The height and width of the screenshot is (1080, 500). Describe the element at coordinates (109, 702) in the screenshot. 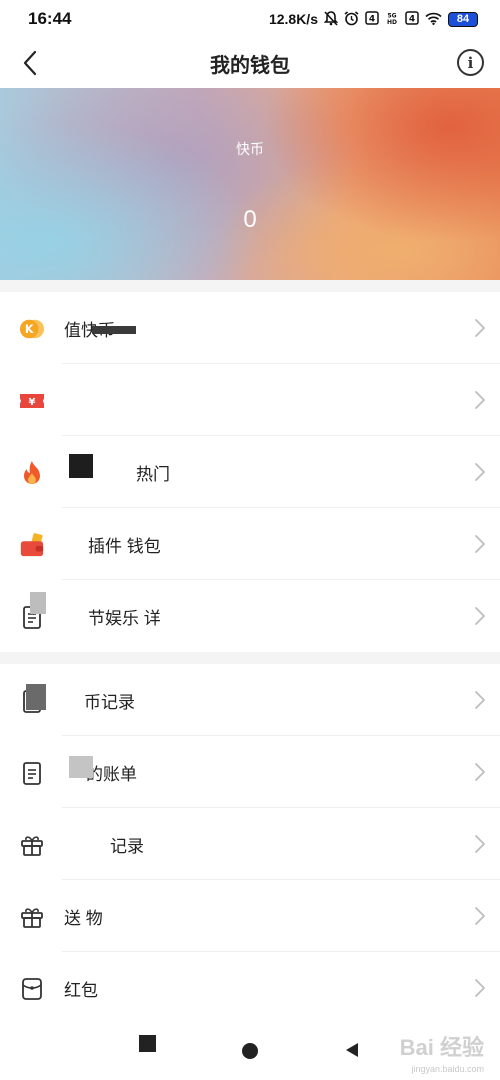

I see `list-item-label: 币记录` at that location.